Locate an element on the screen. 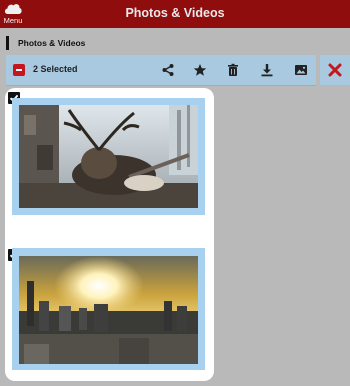 This screenshot has width=350, height=386. delete-button is located at coordinates (233, 70).